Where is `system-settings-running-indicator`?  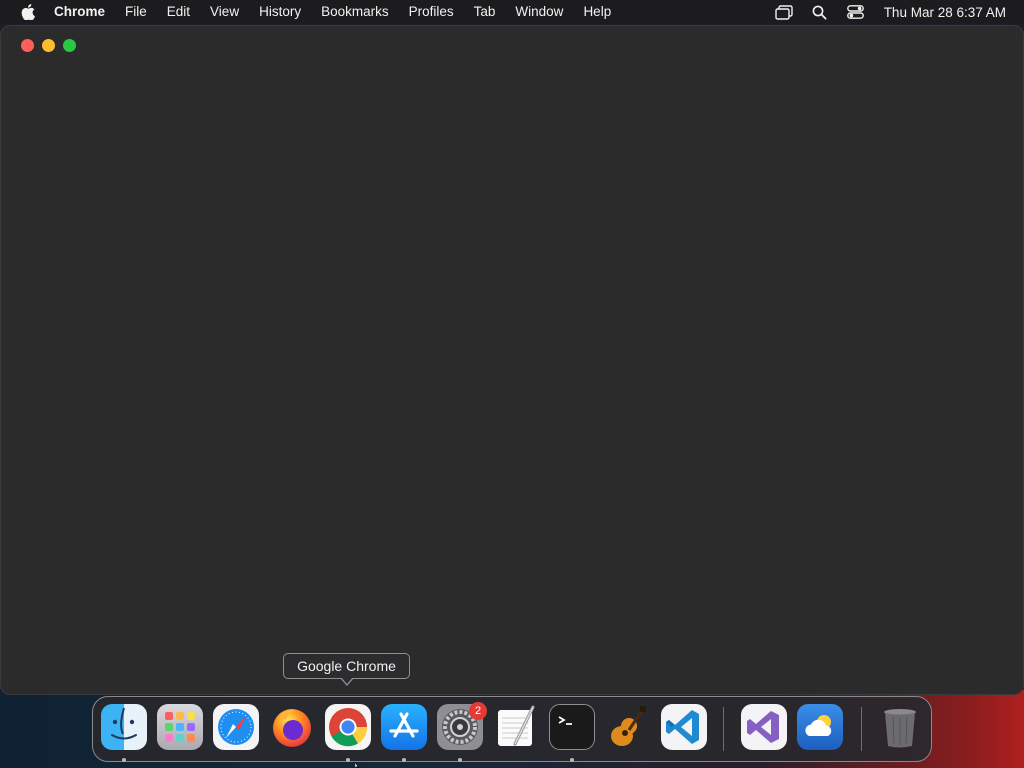 system-settings-running-indicator is located at coordinates (460, 760).